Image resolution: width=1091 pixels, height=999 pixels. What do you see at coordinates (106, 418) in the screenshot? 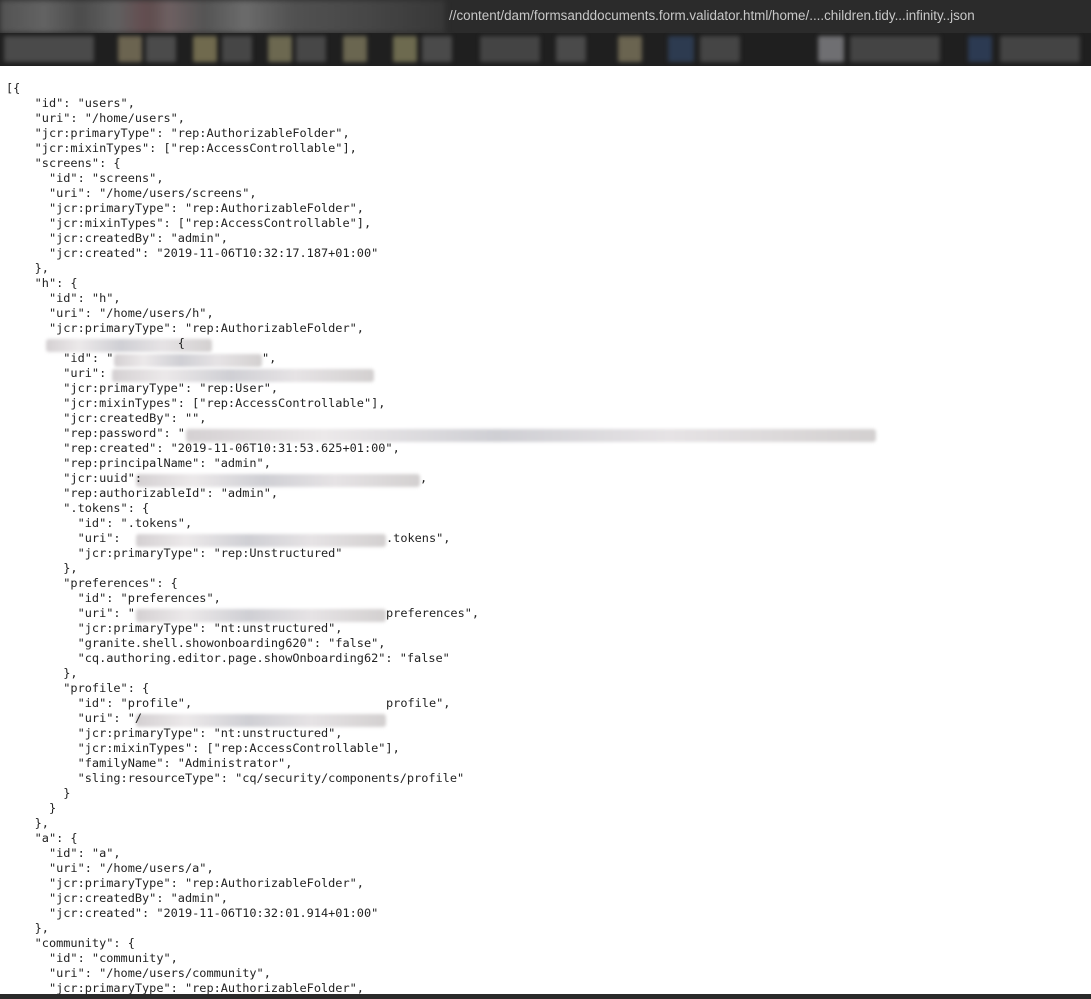
I see `json-line: "jcr:createdBy": "",` at bounding box center [106, 418].